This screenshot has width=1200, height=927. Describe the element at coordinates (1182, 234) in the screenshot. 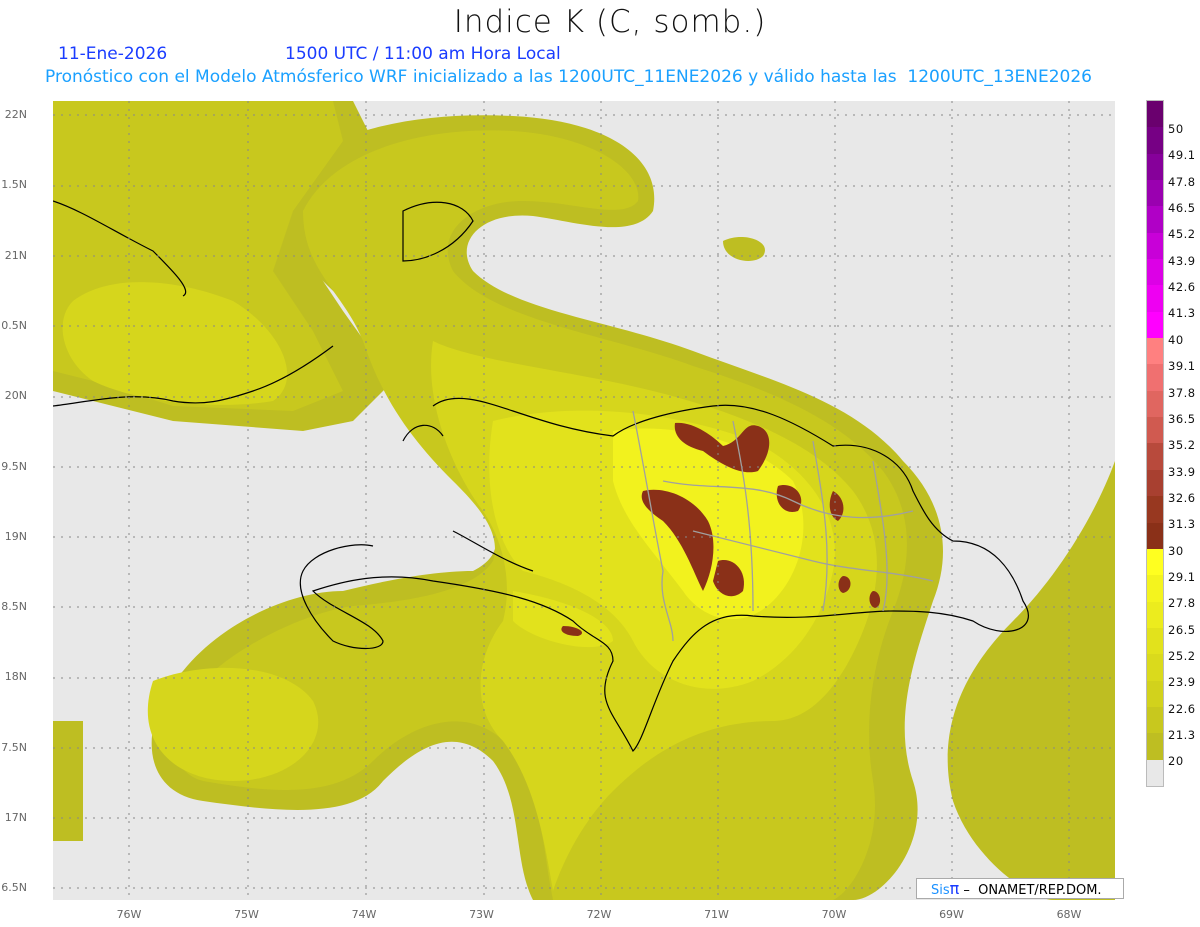

I see `colorbar-label: 45.2` at that location.